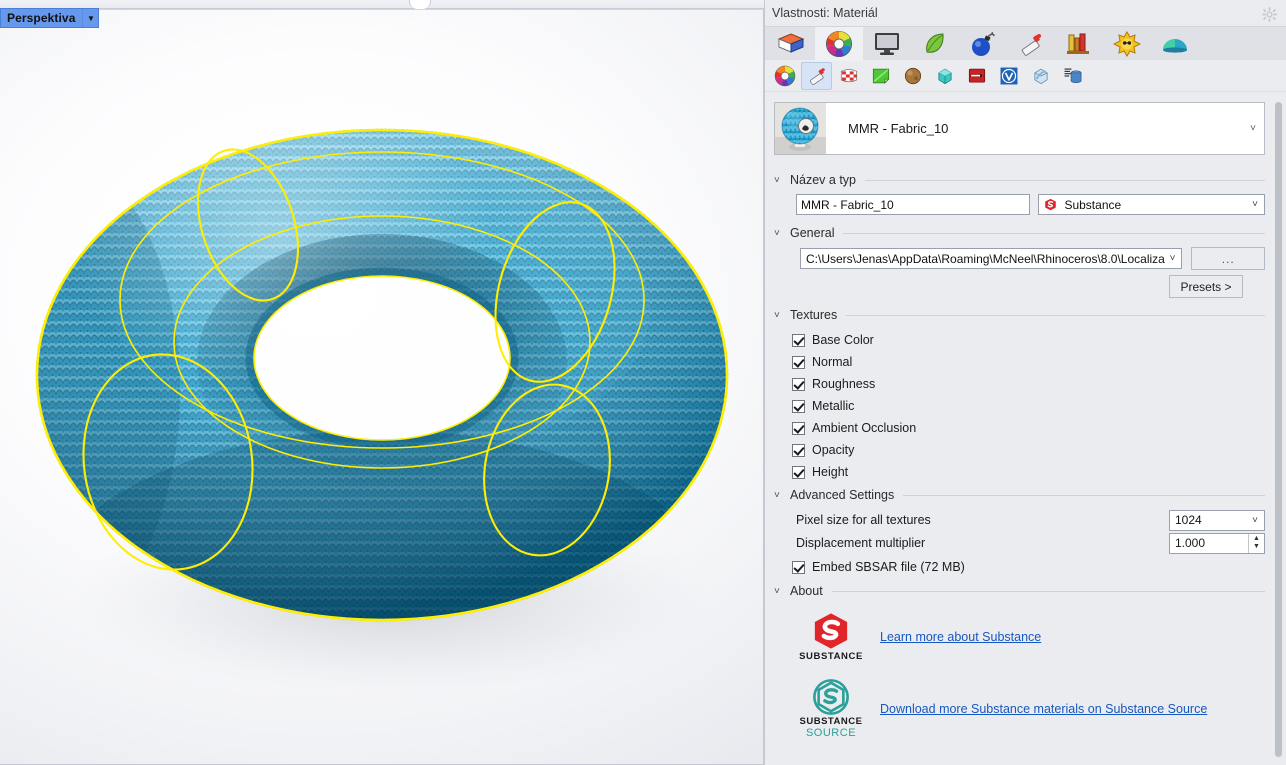 The image size is (1286, 765). I want to click on gear-icon, so click(1269, 14).